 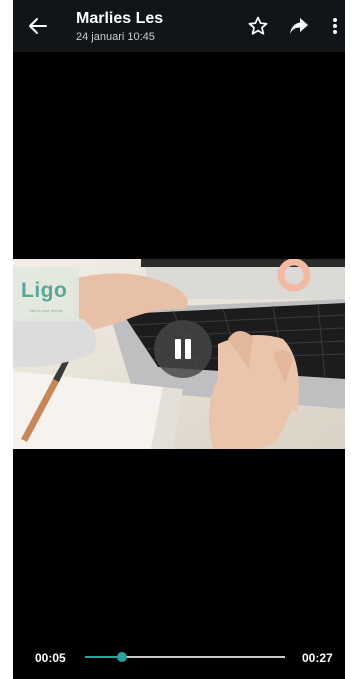 I want to click on seek-bar-thumb, so click(x=122, y=657).